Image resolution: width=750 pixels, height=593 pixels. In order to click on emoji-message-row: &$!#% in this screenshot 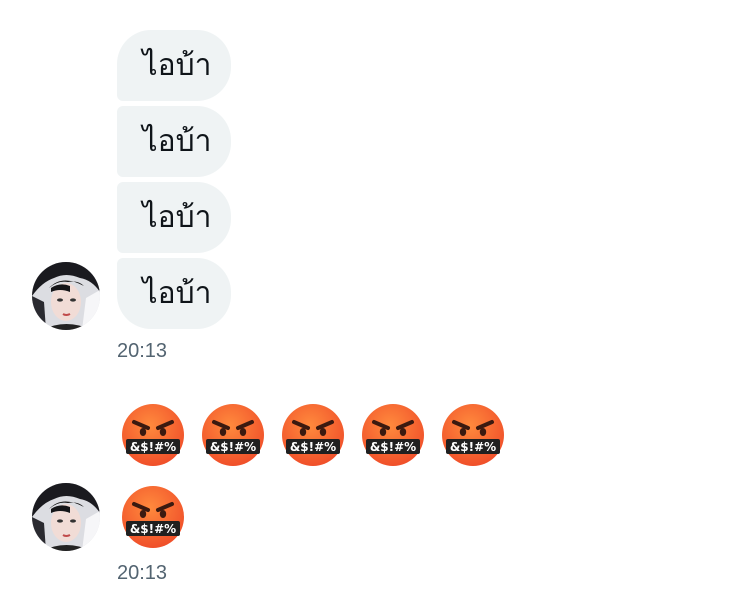, I will do `click(153, 517)`.